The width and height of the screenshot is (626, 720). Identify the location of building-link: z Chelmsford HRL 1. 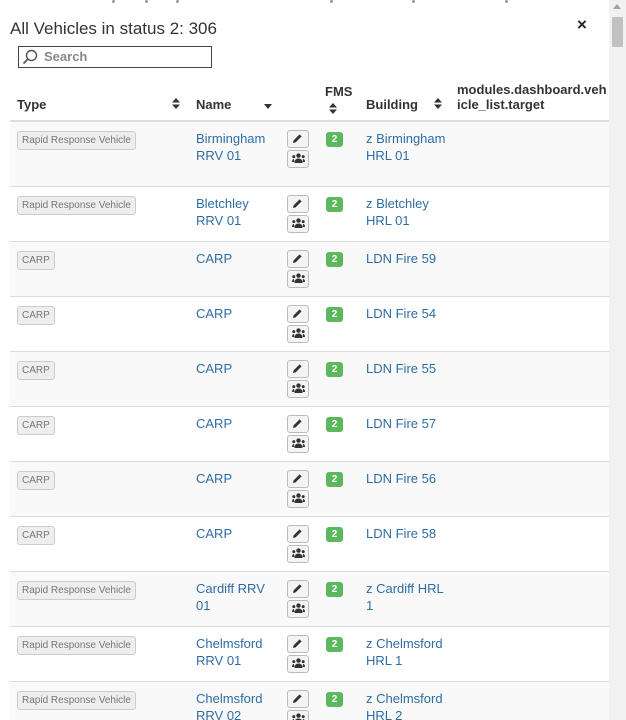
(406, 652).